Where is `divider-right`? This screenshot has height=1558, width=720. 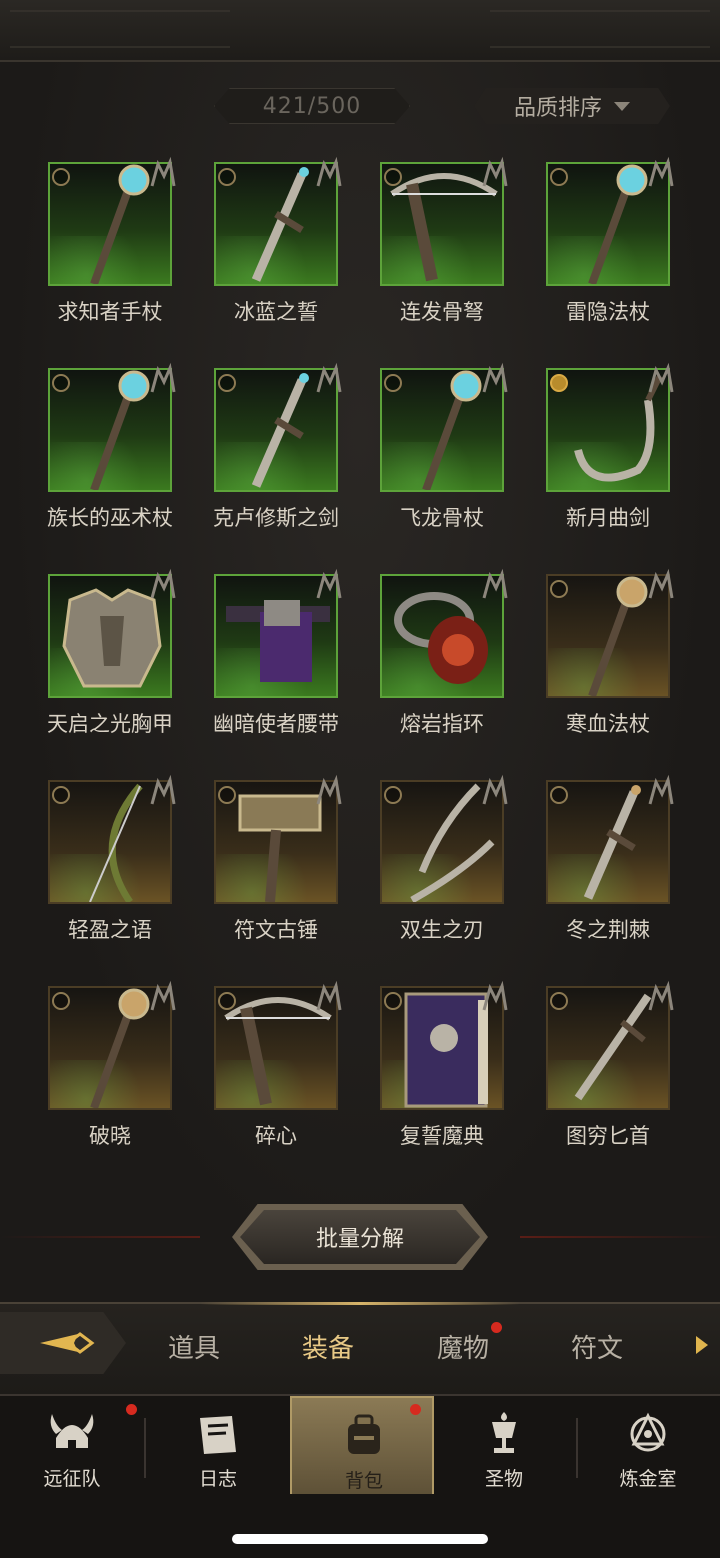 divider-right is located at coordinates (620, 1237).